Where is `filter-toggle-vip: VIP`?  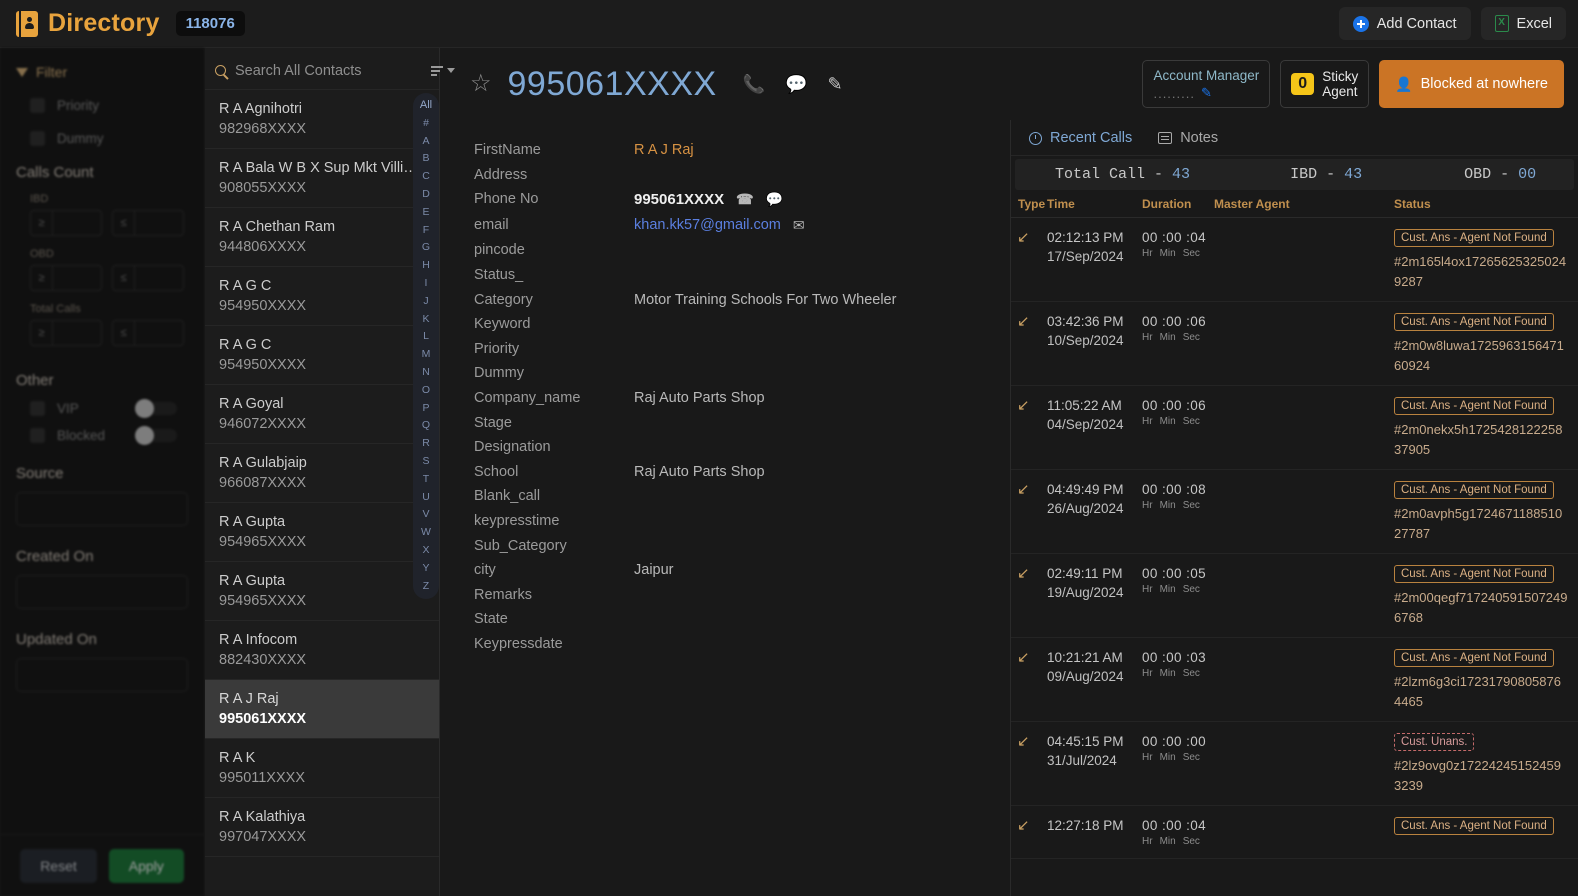
filter-toggle-vip: VIP is located at coordinates (109, 408).